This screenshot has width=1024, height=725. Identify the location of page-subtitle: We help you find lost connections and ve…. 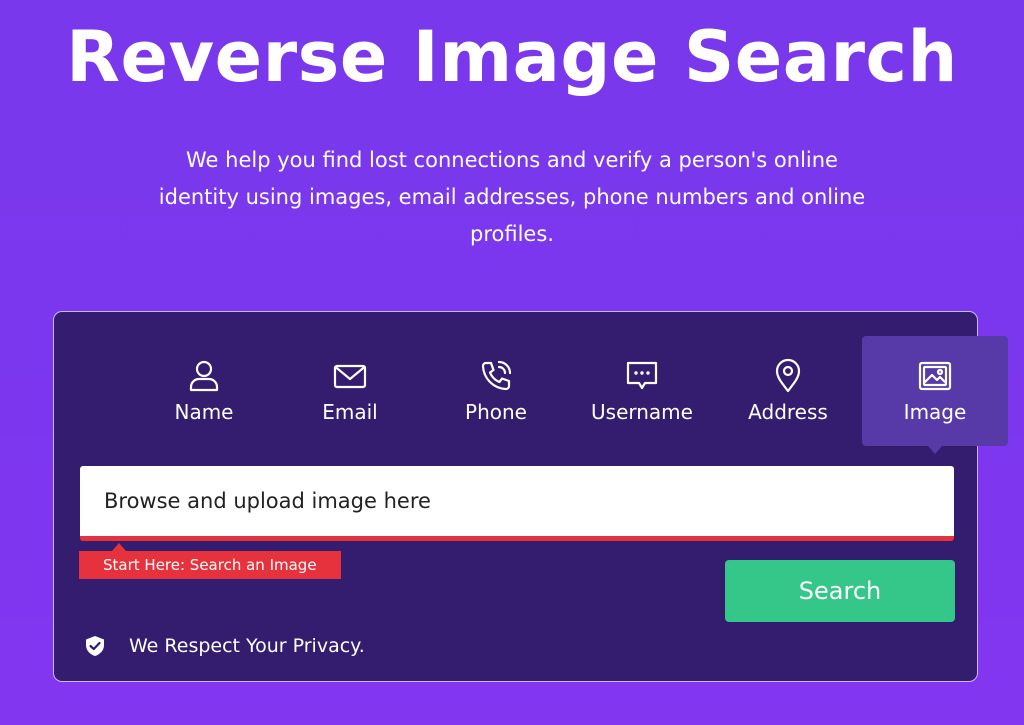
(512, 197).